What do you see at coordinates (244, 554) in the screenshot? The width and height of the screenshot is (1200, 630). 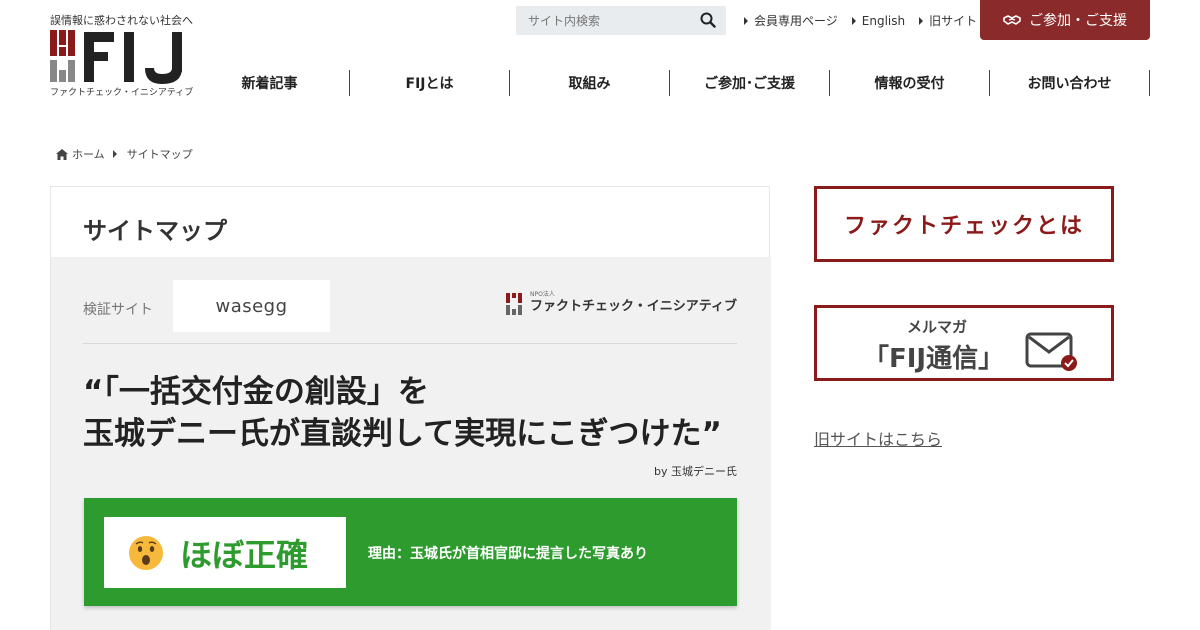 I see `verdict-rating: ほぼ正確` at bounding box center [244, 554].